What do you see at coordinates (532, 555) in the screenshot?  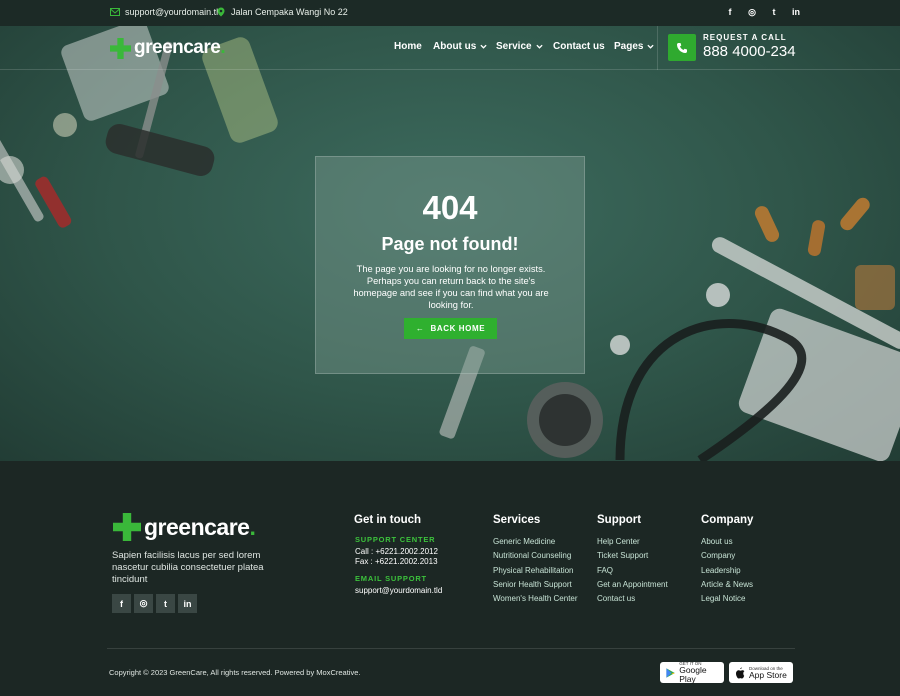 I see `footer-link-services: Nutritional Counseling` at bounding box center [532, 555].